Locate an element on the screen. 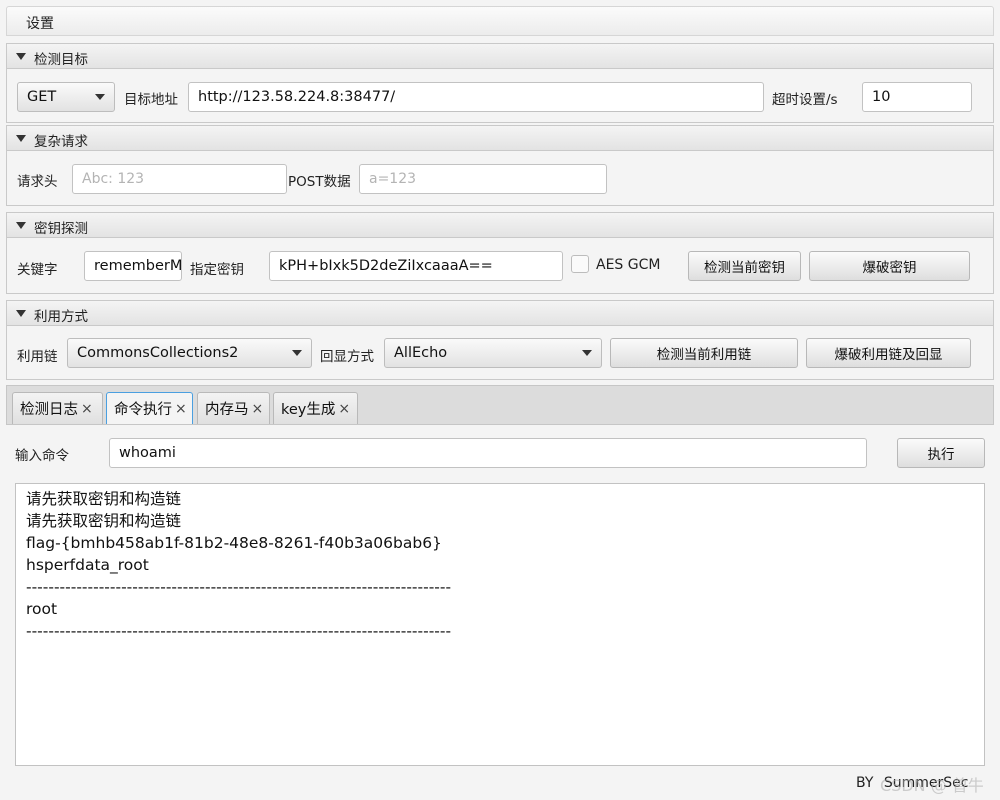 Image resolution: width=1000 pixels, height=800 pixels. header-input: Abc: 123 is located at coordinates (179, 179).